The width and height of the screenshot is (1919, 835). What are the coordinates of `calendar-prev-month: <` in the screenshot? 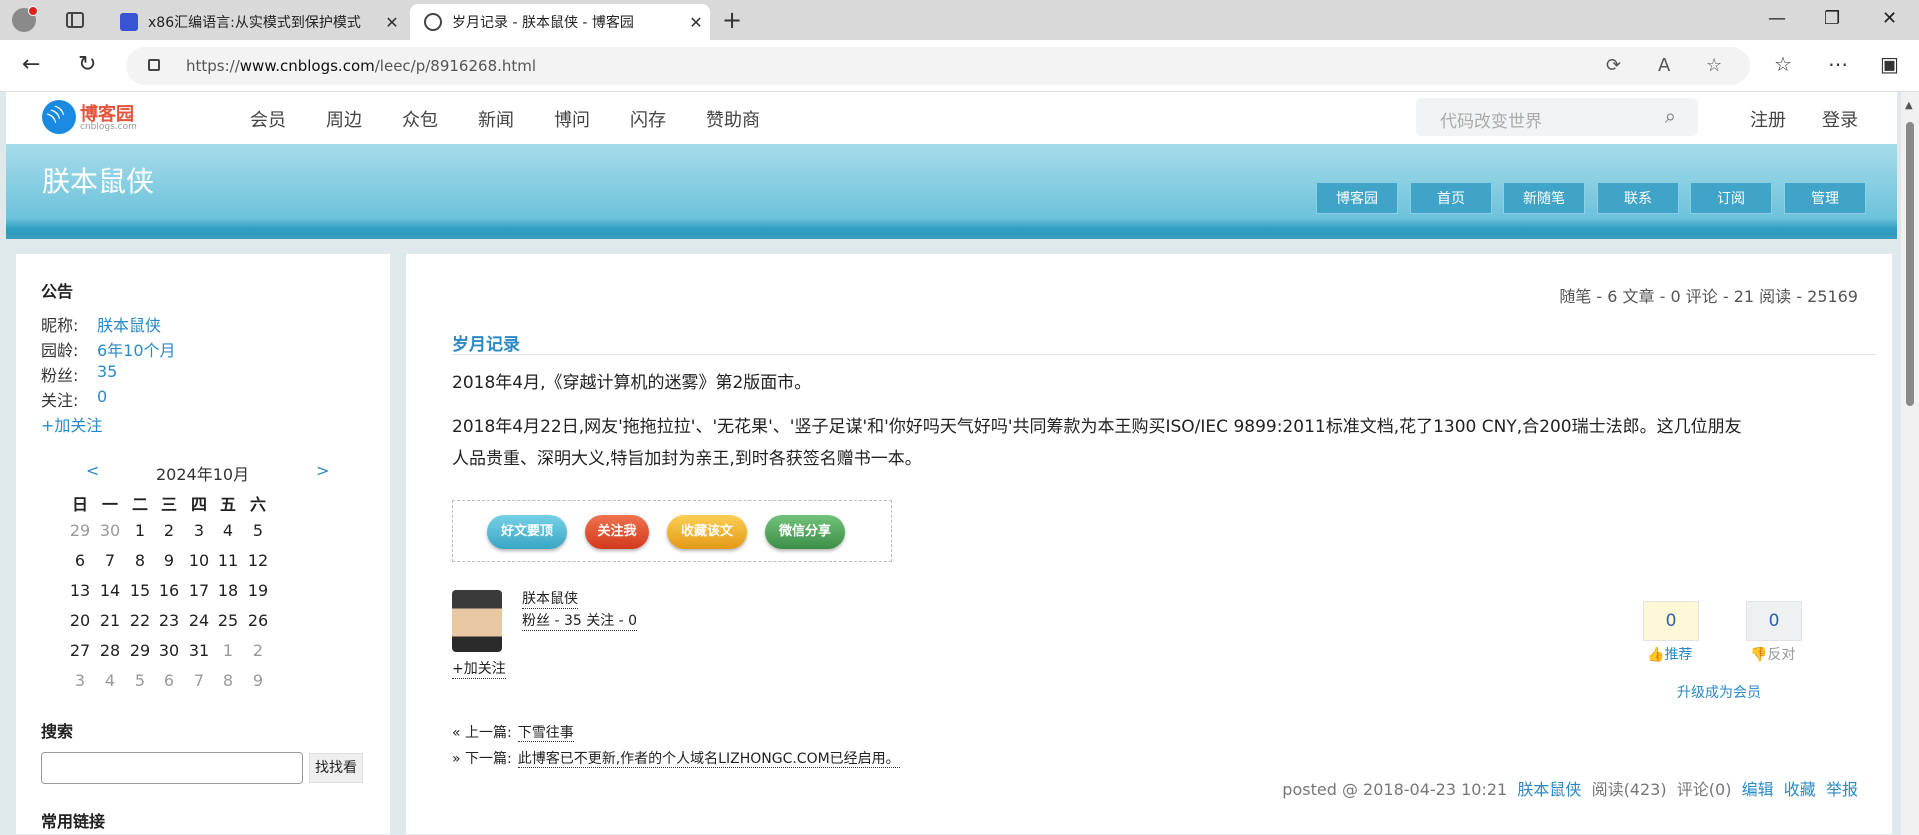 It's located at (92, 470).